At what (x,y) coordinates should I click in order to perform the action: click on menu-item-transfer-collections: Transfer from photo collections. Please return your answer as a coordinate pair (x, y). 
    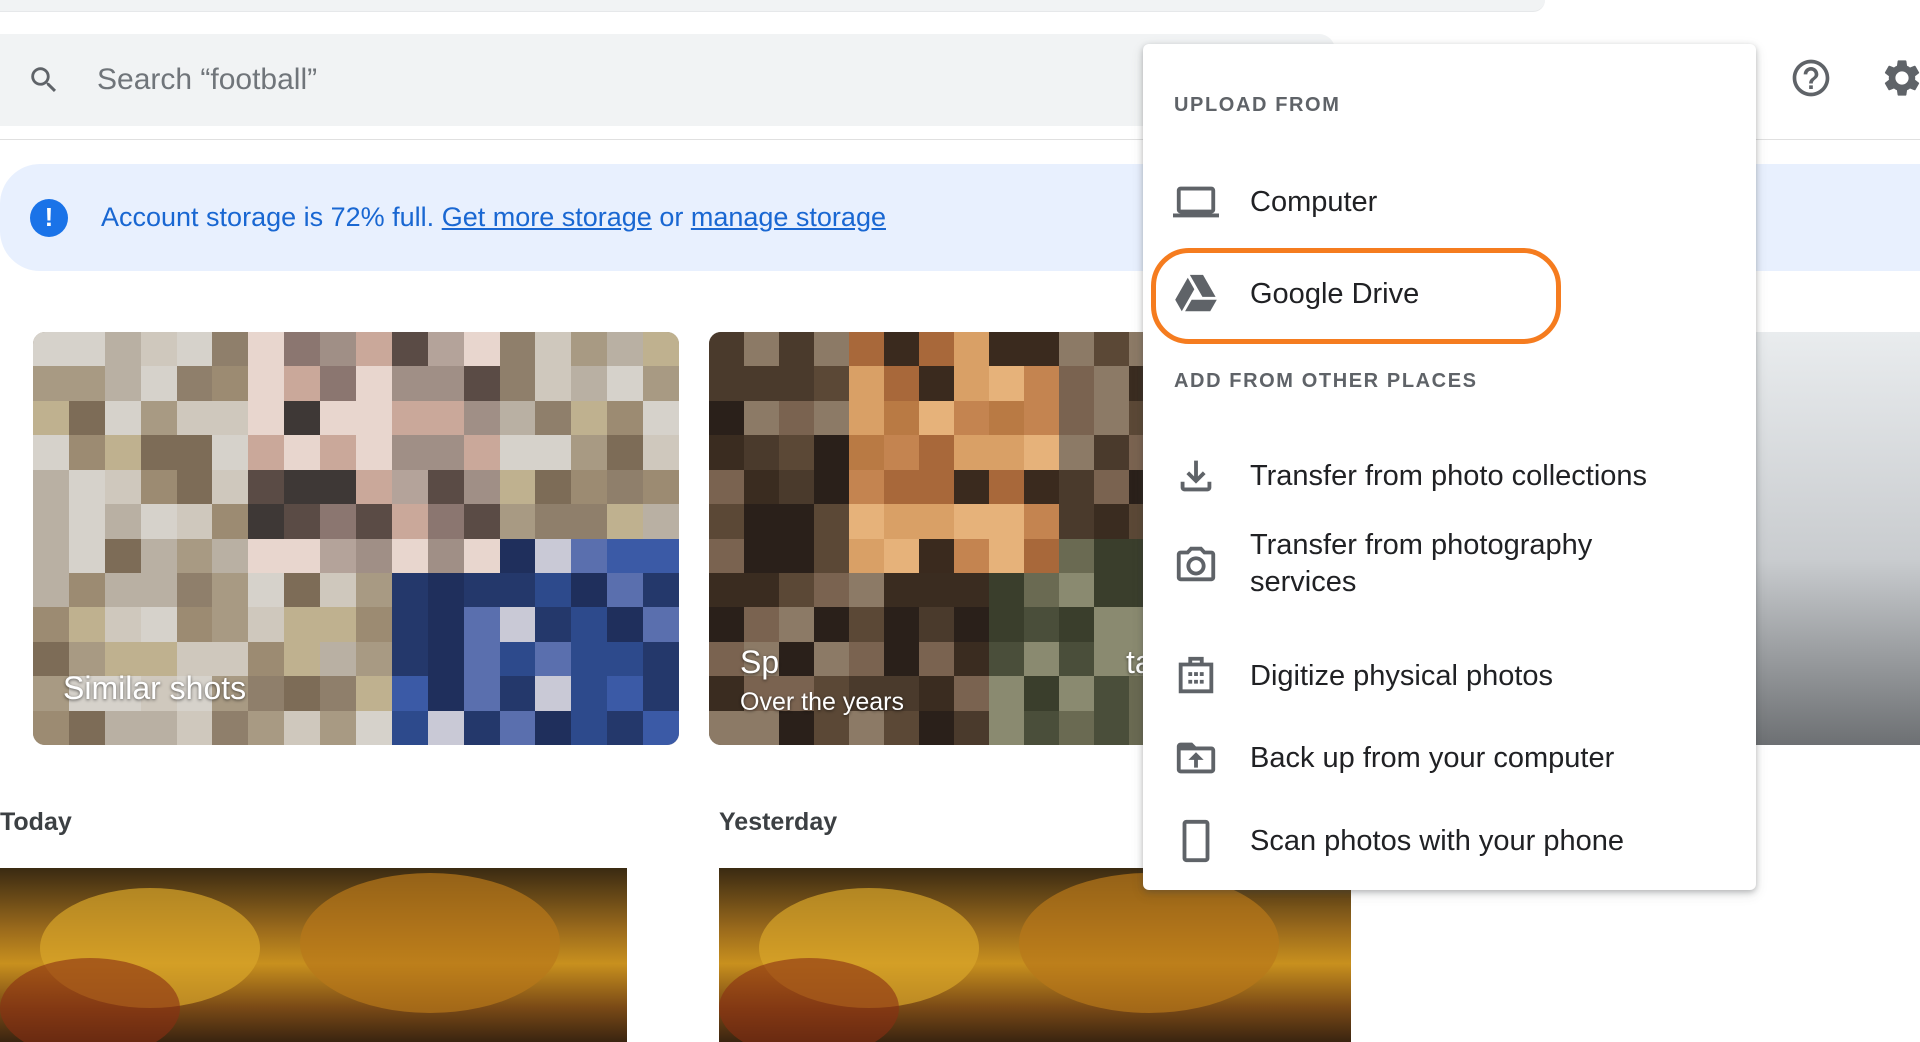
    Looking at the image, I should click on (1449, 476).